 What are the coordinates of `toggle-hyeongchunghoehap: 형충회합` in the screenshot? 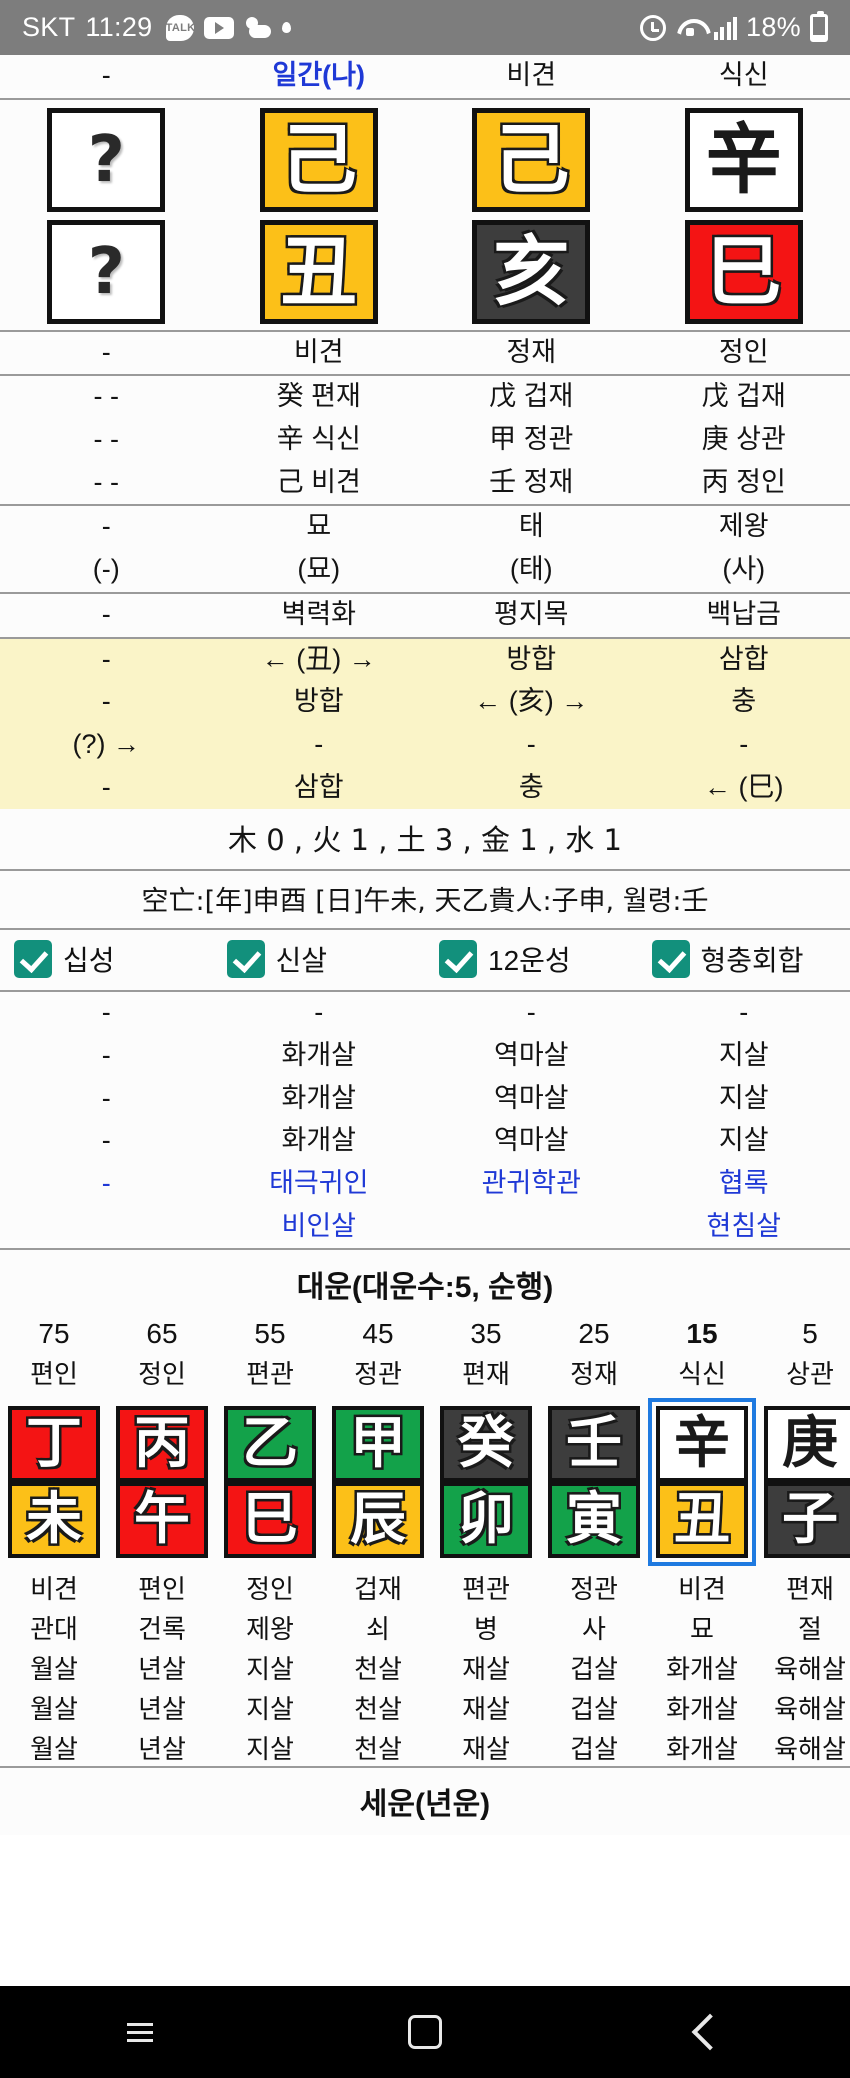 It's located at (744, 959).